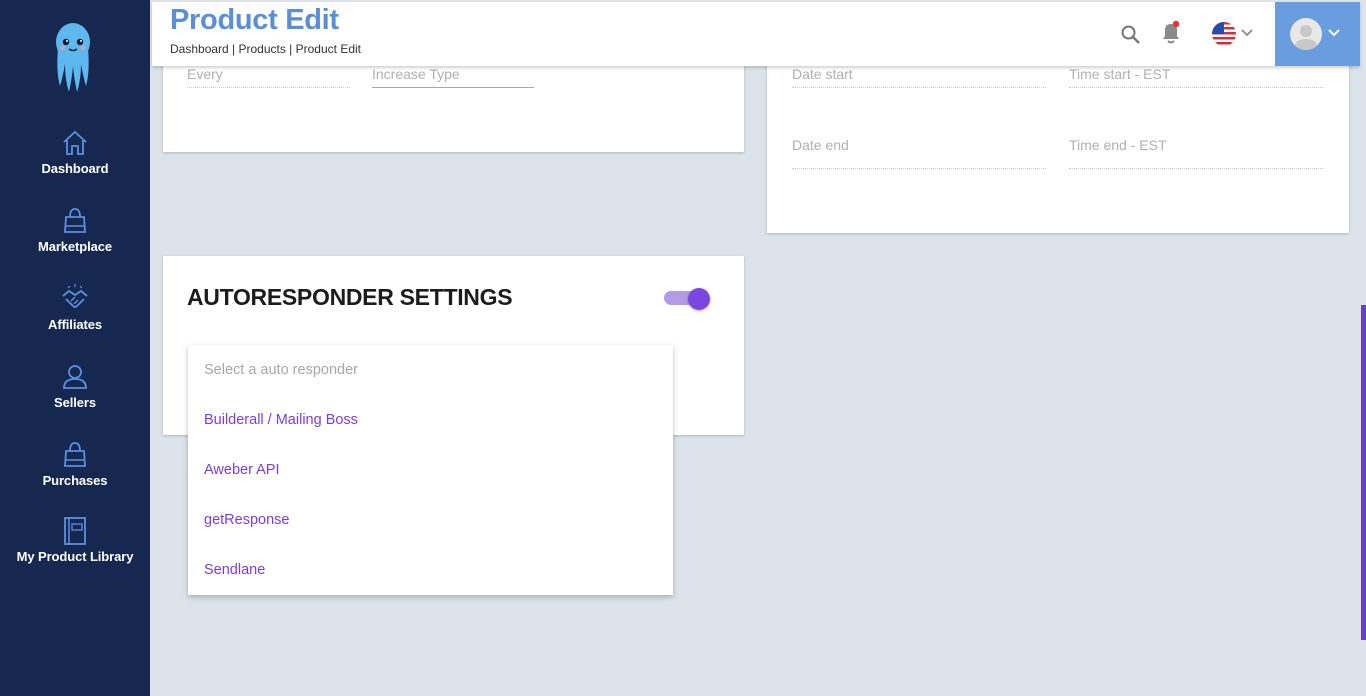 This screenshot has height=696, width=1366. I want to click on dropdown-option-builderall: Builderall / Mailing Boss, so click(281, 420).